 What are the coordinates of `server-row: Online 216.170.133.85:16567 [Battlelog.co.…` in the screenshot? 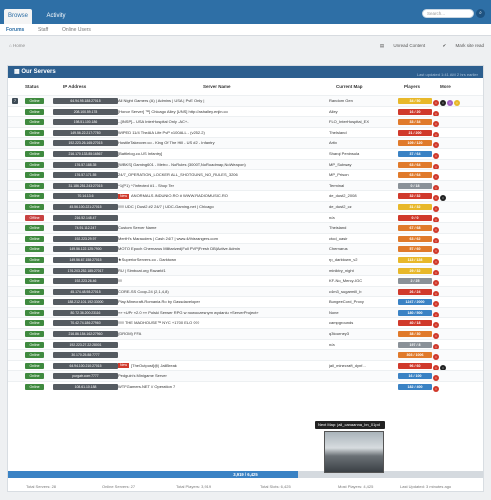 It's located at (245, 153).